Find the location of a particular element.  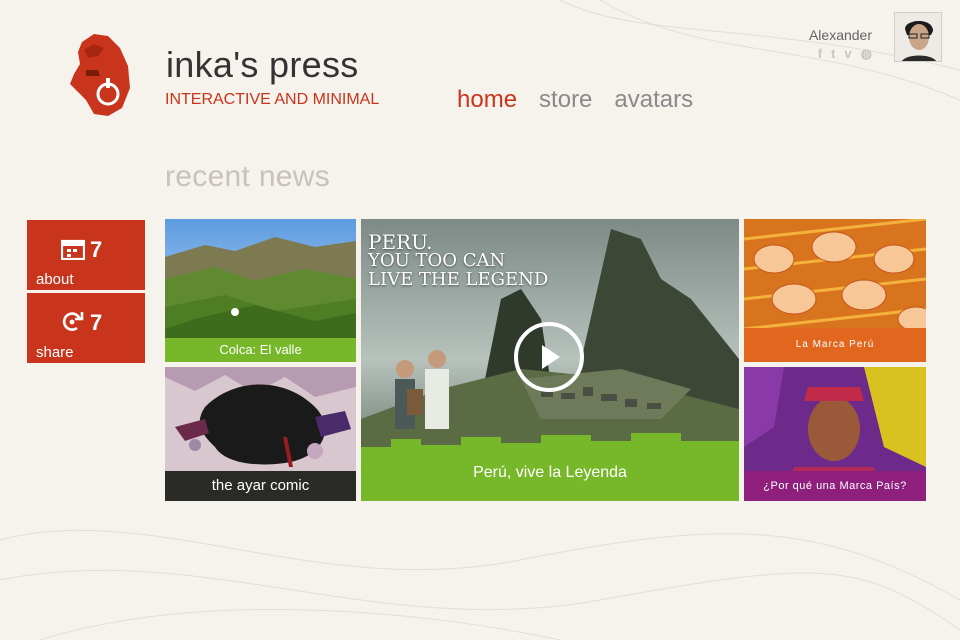

about-count: 7 is located at coordinates (96, 249).